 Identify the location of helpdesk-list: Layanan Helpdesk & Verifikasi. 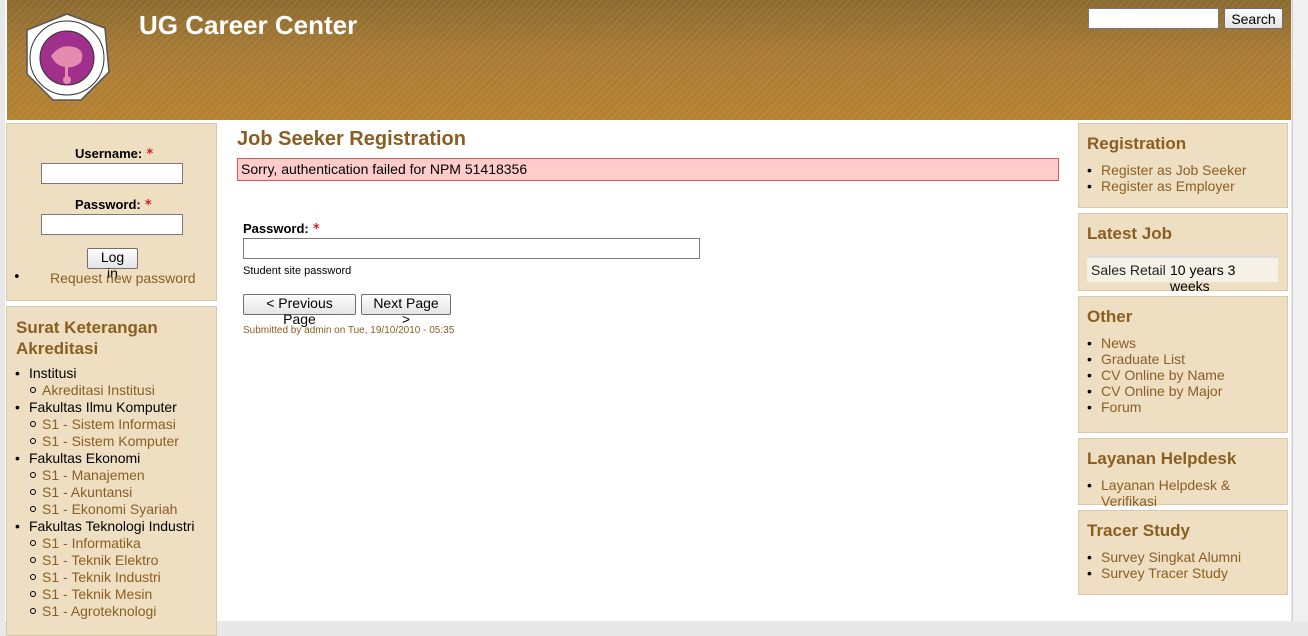
(1187, 493).